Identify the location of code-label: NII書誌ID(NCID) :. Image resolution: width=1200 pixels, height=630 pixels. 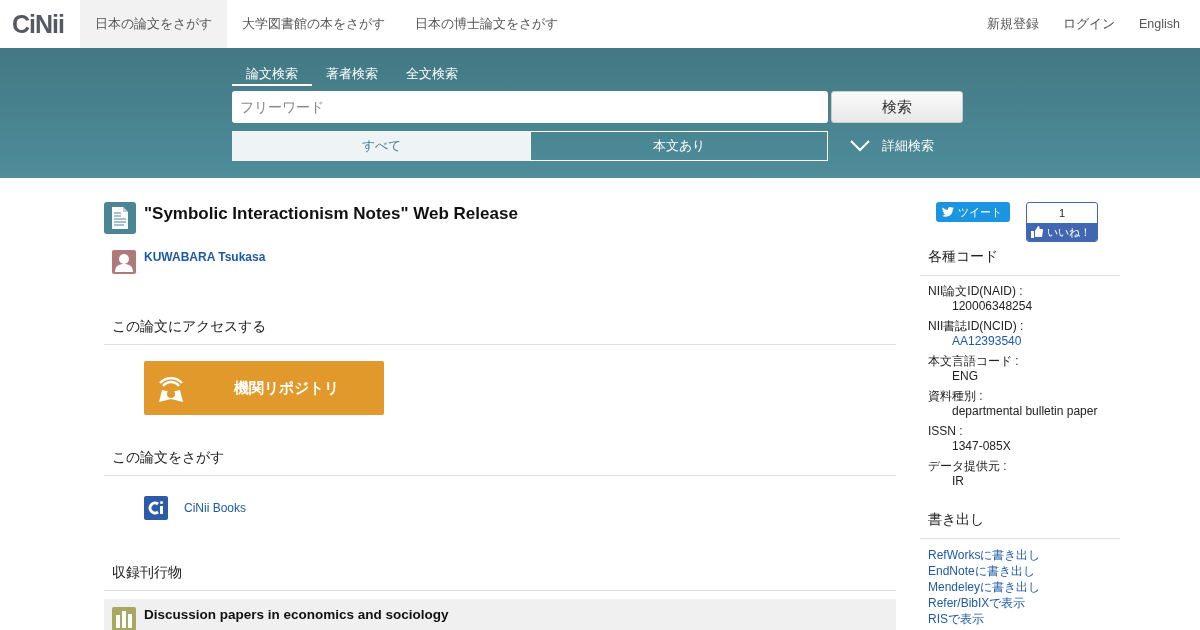
(976, 326).